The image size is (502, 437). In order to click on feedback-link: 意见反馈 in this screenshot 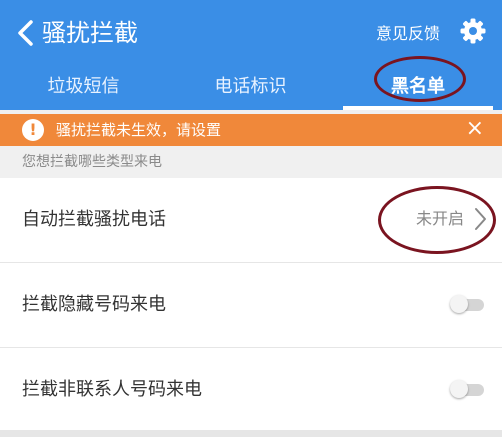, I will do `click(408, 34)`.